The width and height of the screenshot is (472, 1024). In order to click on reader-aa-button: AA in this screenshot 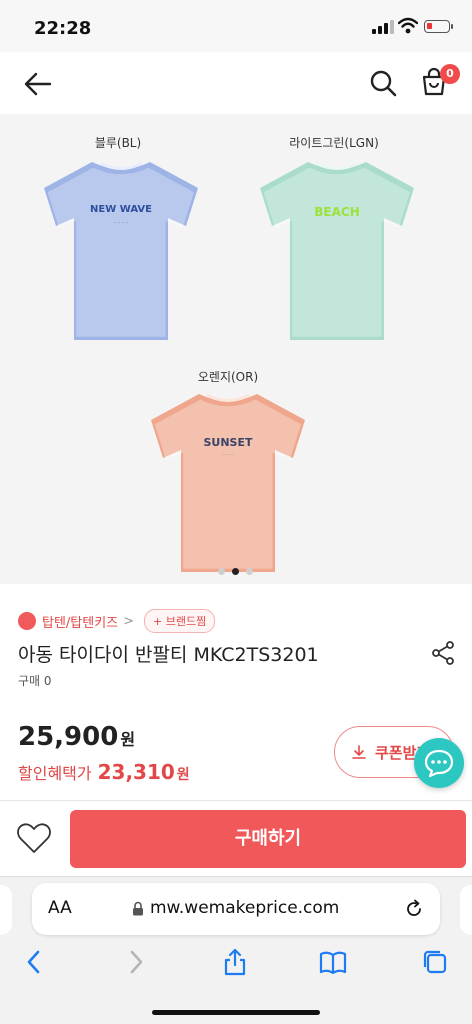, I will do `click(60, 908)`.